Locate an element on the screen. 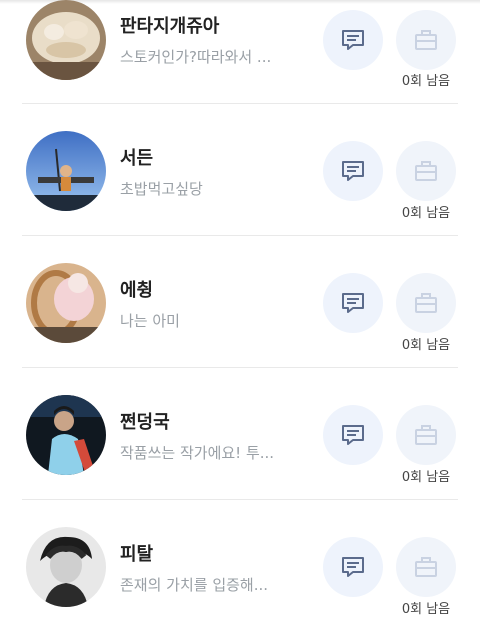 The image size is (480, 632). friend-name: 판타지개쥬아 is located at coordinates (170, 26).